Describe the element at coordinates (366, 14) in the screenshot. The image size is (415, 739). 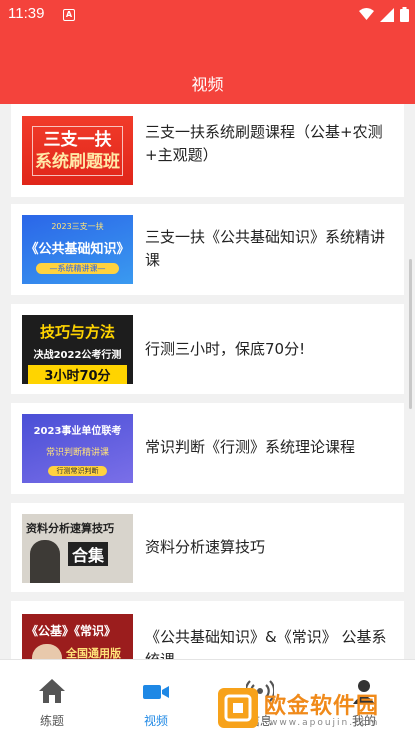
I see `wifi-icon` at that location.